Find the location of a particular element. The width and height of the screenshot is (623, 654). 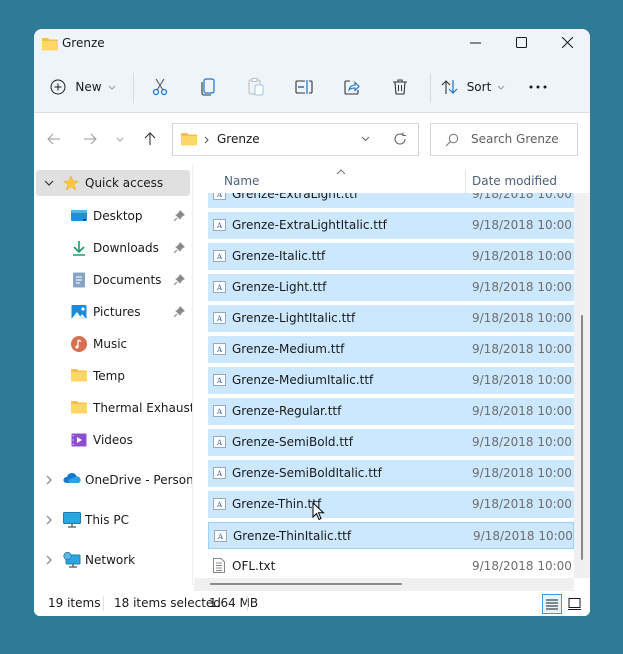

up-button is located at coordinates (150, 139).